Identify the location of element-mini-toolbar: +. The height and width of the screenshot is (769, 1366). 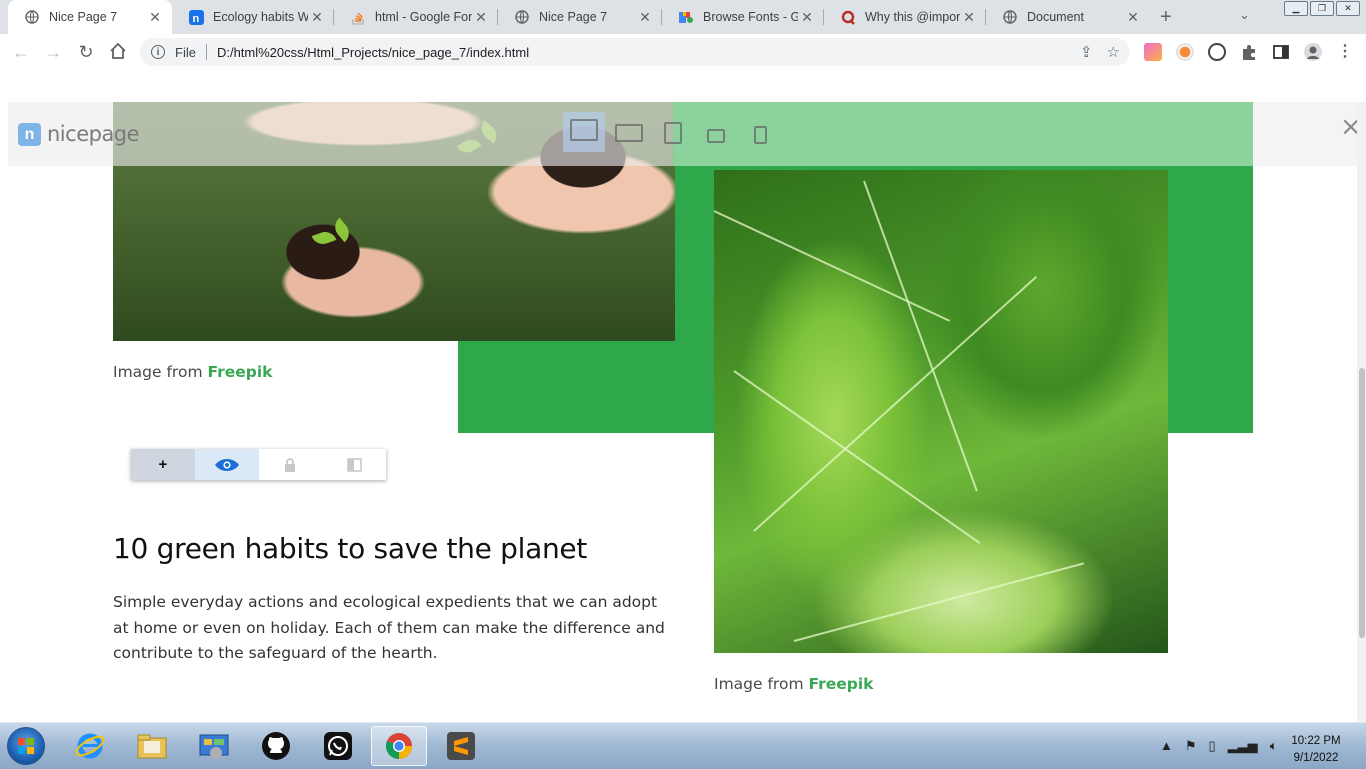
(258, 464).